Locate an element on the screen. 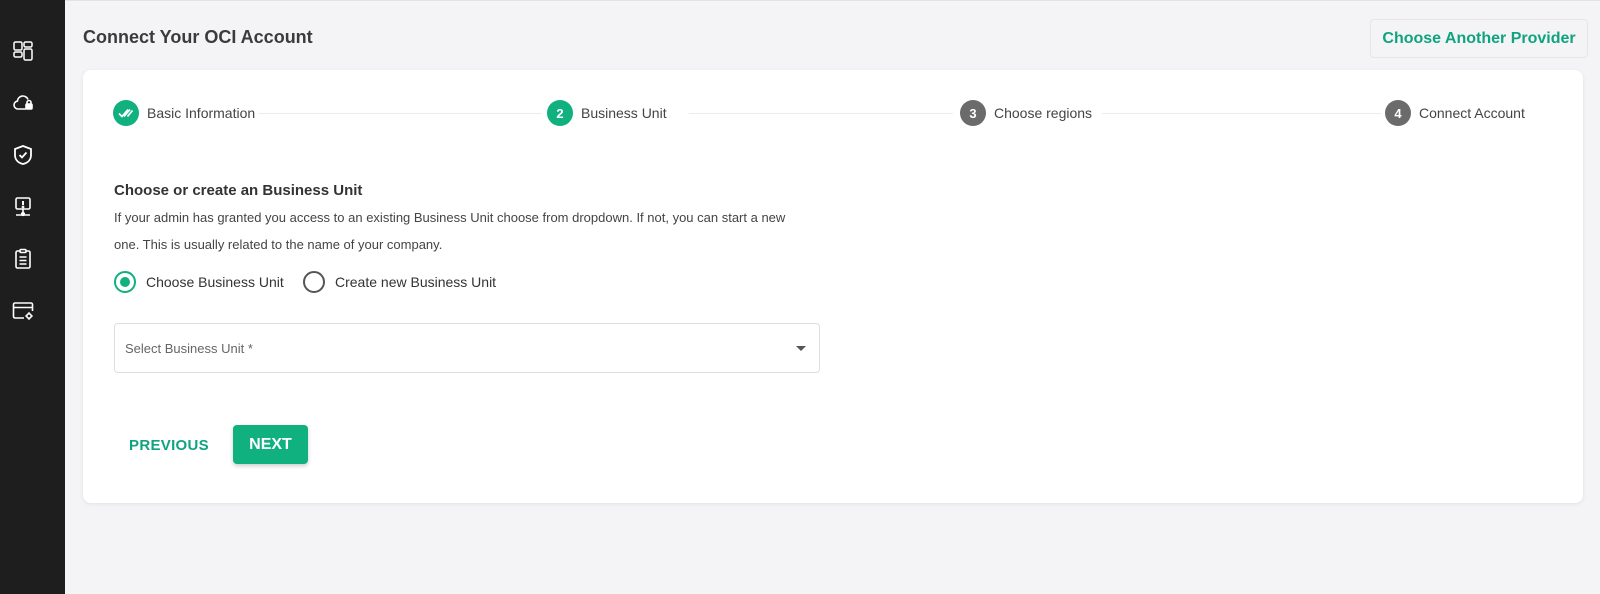 This screenshot has width=1600, height=594. cloud-lock-icon is located at coordinates (23, 103).